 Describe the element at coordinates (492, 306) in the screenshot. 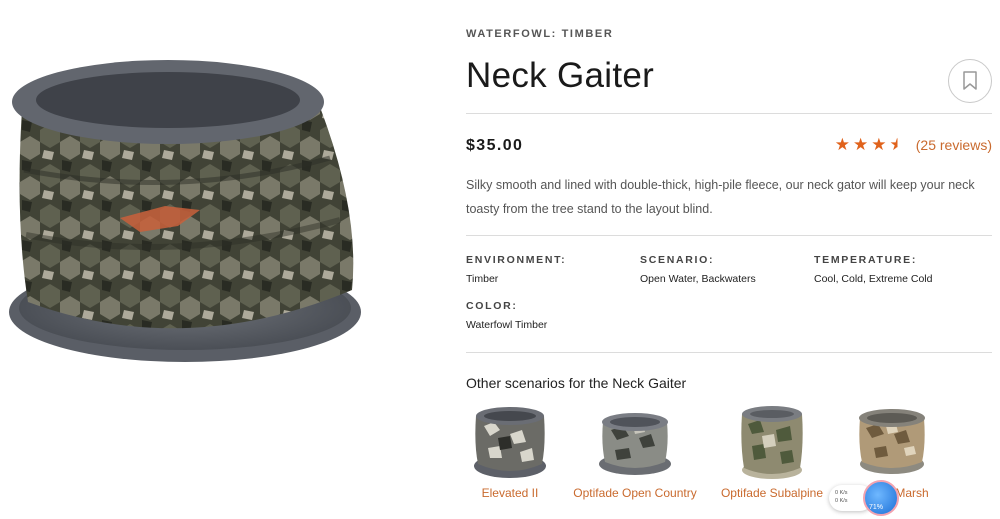

I see `spec-label: COLOR:` at that location.